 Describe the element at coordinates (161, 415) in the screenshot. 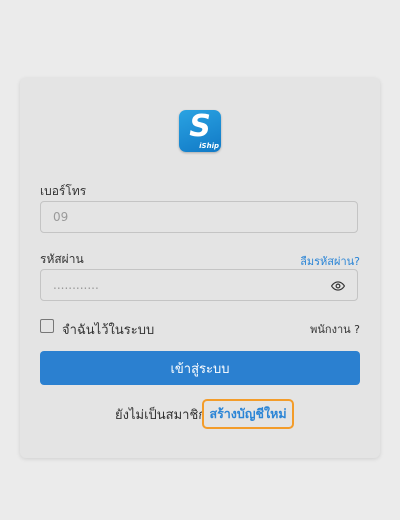

I see `not-member-text: ยังไม่เป็นสมาชิก` at that location.